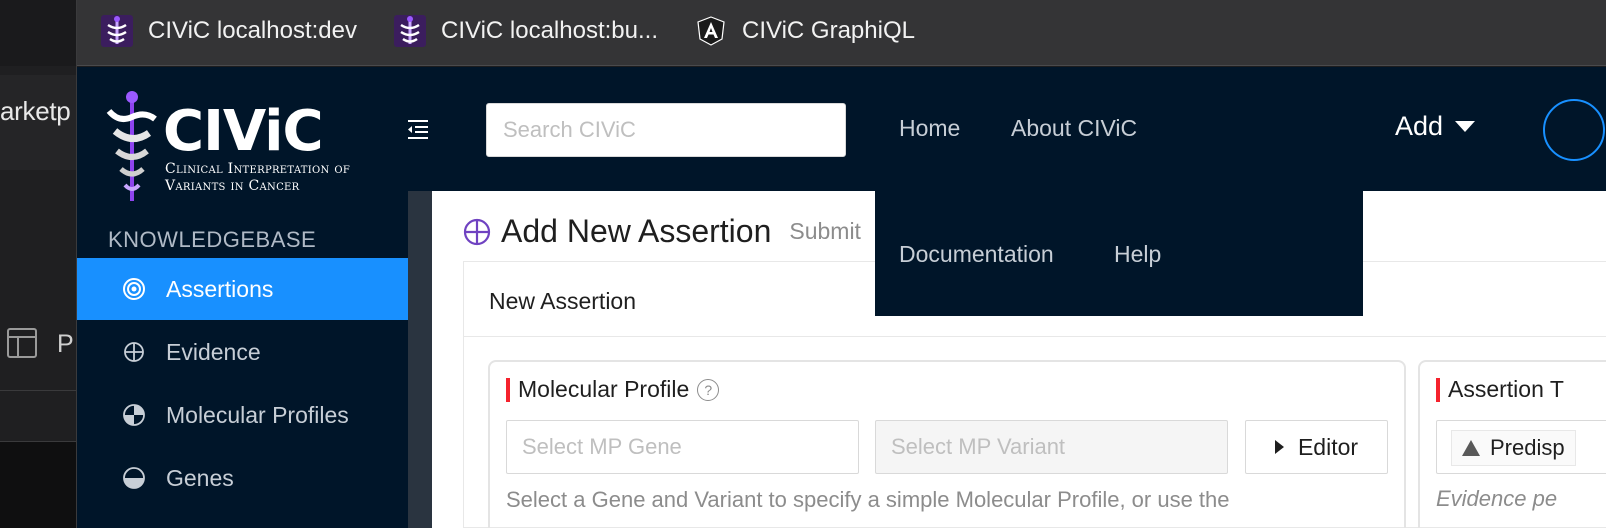 Image resolution: width=1606 pixels, height=528 pixels. What do you see at coordinates (1051, 447) in the screenshot?
I see `mp-variant-select` at bounding box center [1051, 447].